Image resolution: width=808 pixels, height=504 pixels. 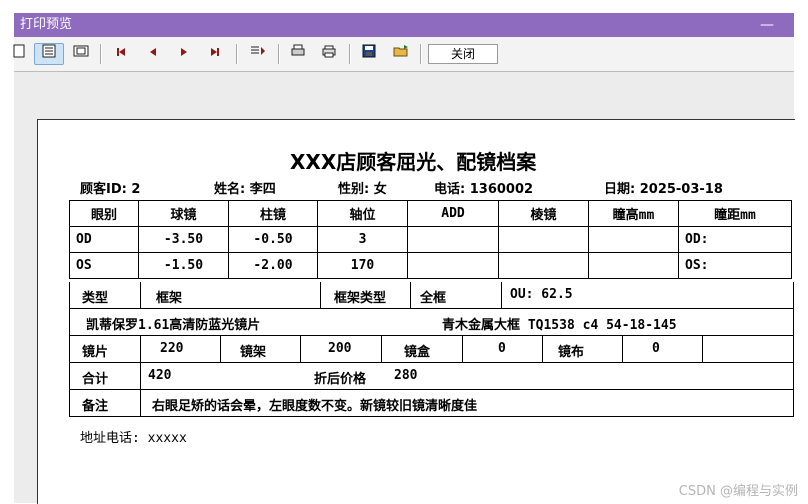 I want to click on header-cell: 瞳高mm, so click(x=633, y=213).